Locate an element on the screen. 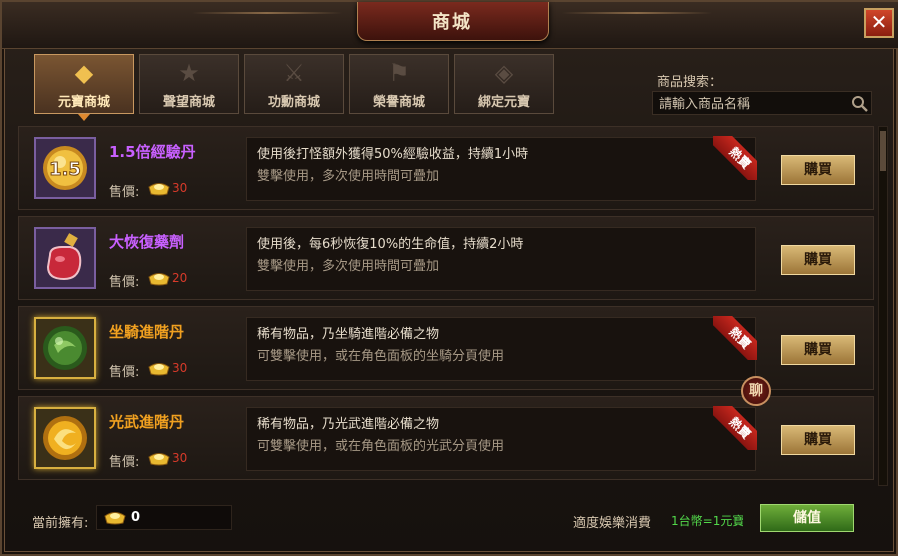 This screenshot has width=898, height=556. item-description: 稀有物品，乃坐騎進階必備之物 可雙擊使用，或在角色面板的坐騎分頁使用 is located at coordinates (501, 349).